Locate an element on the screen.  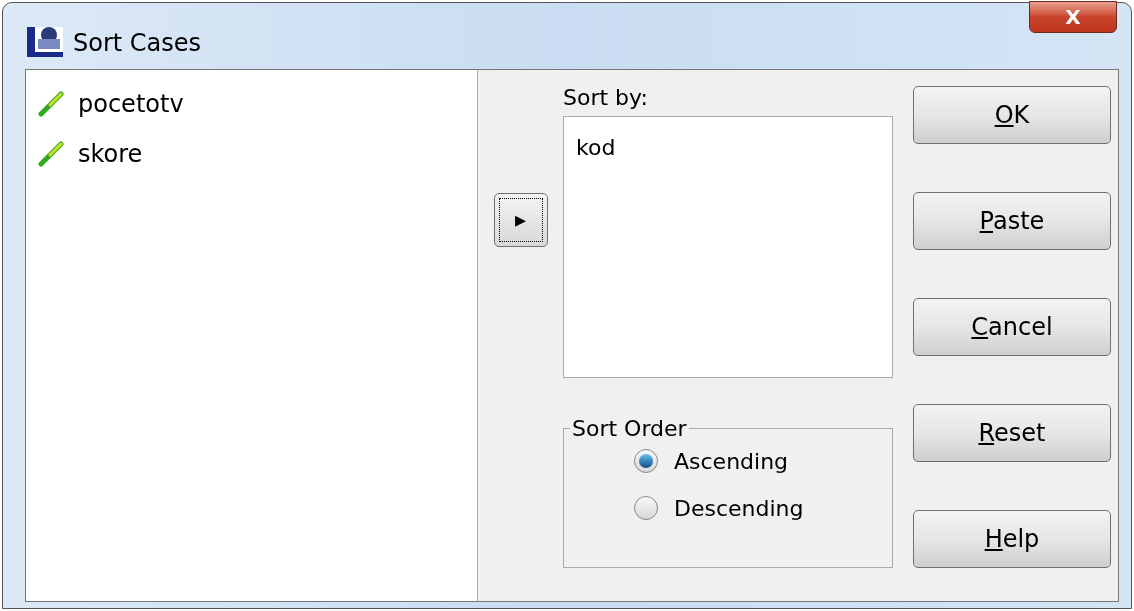
dialog-button: OK is located at coordinates (1012, 115).